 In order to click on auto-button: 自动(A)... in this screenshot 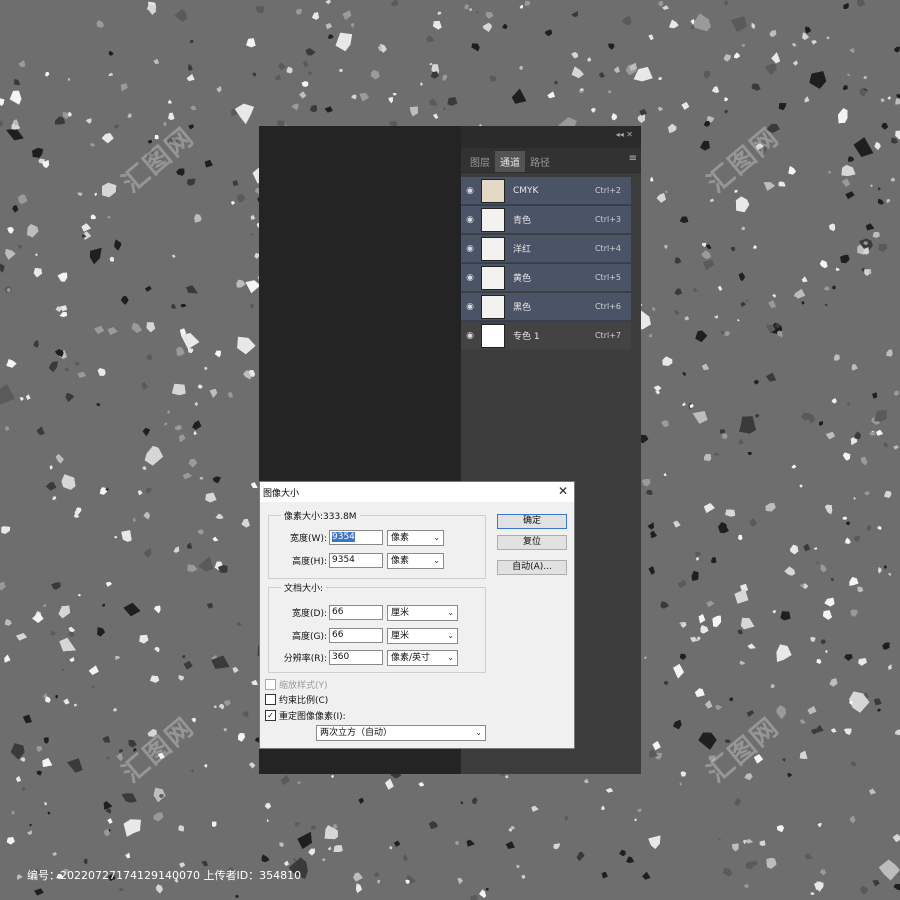, I will do `click(532, 567)`.